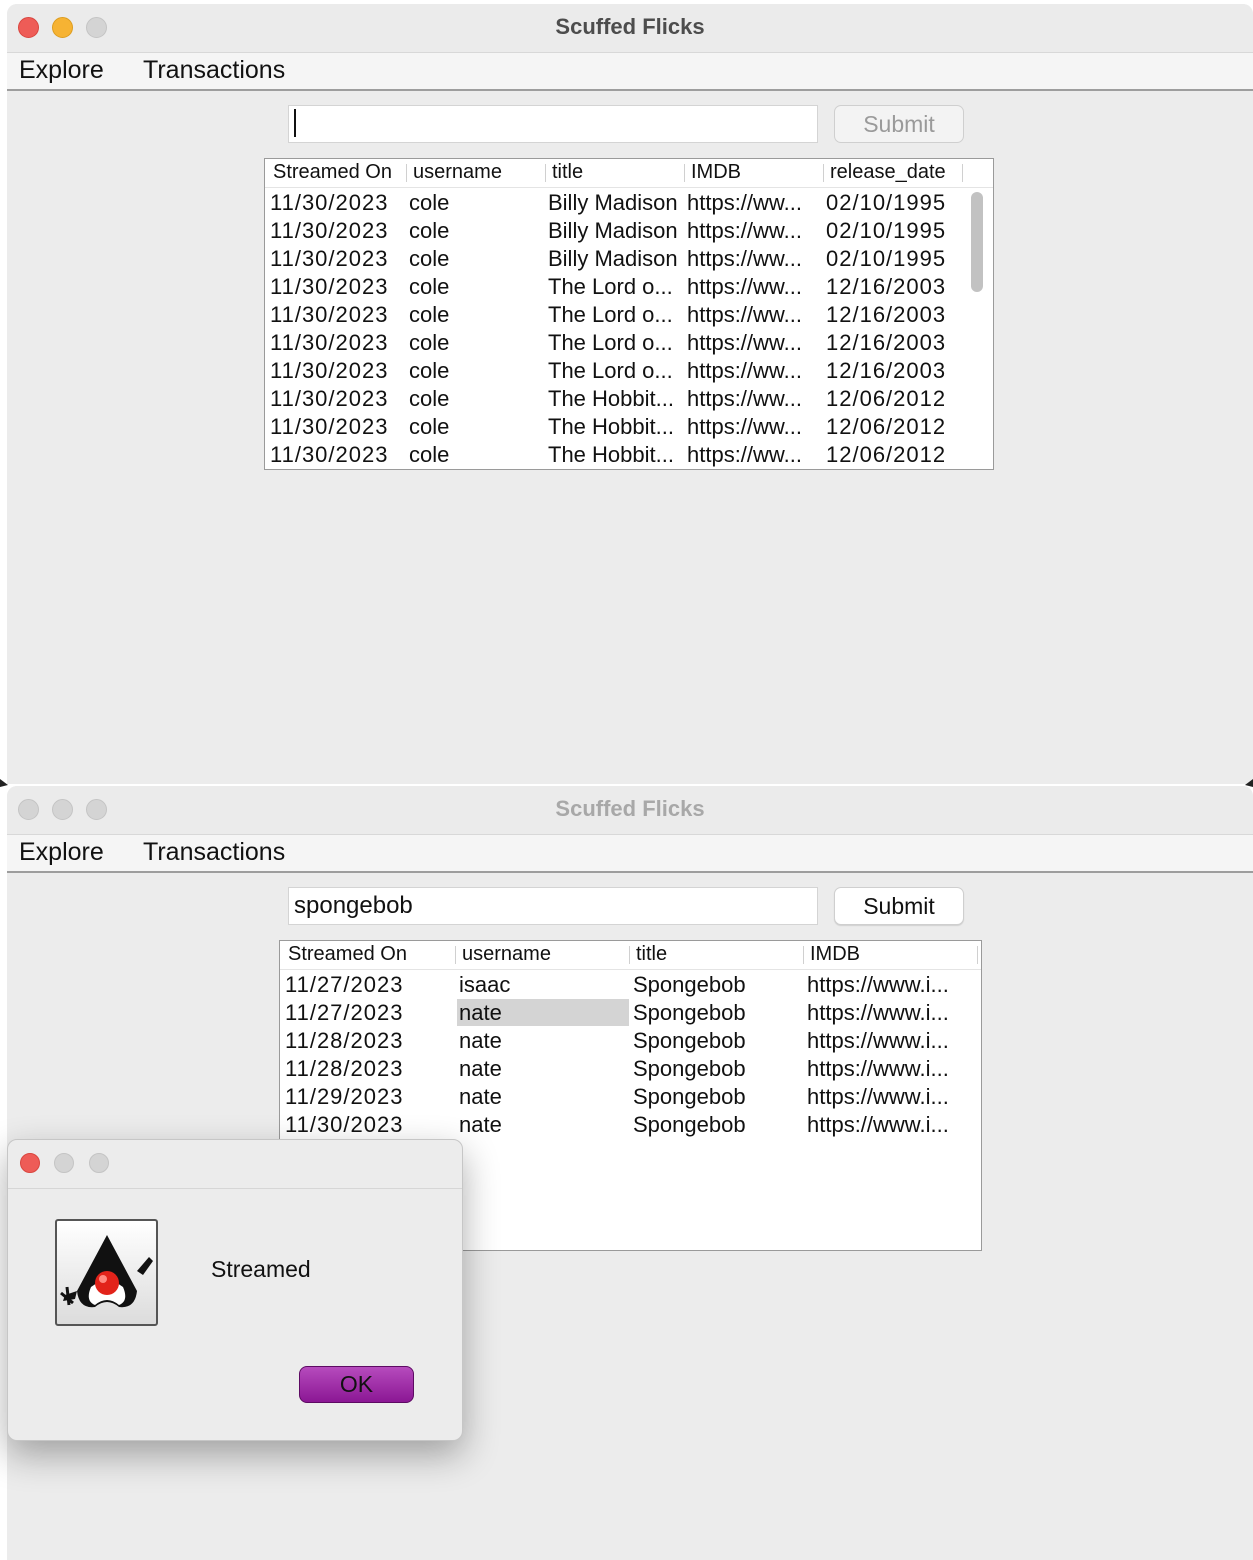  Describe the element at coordinates (356, 1384) in the screenshot. I see `ok-button: OK` at that location.